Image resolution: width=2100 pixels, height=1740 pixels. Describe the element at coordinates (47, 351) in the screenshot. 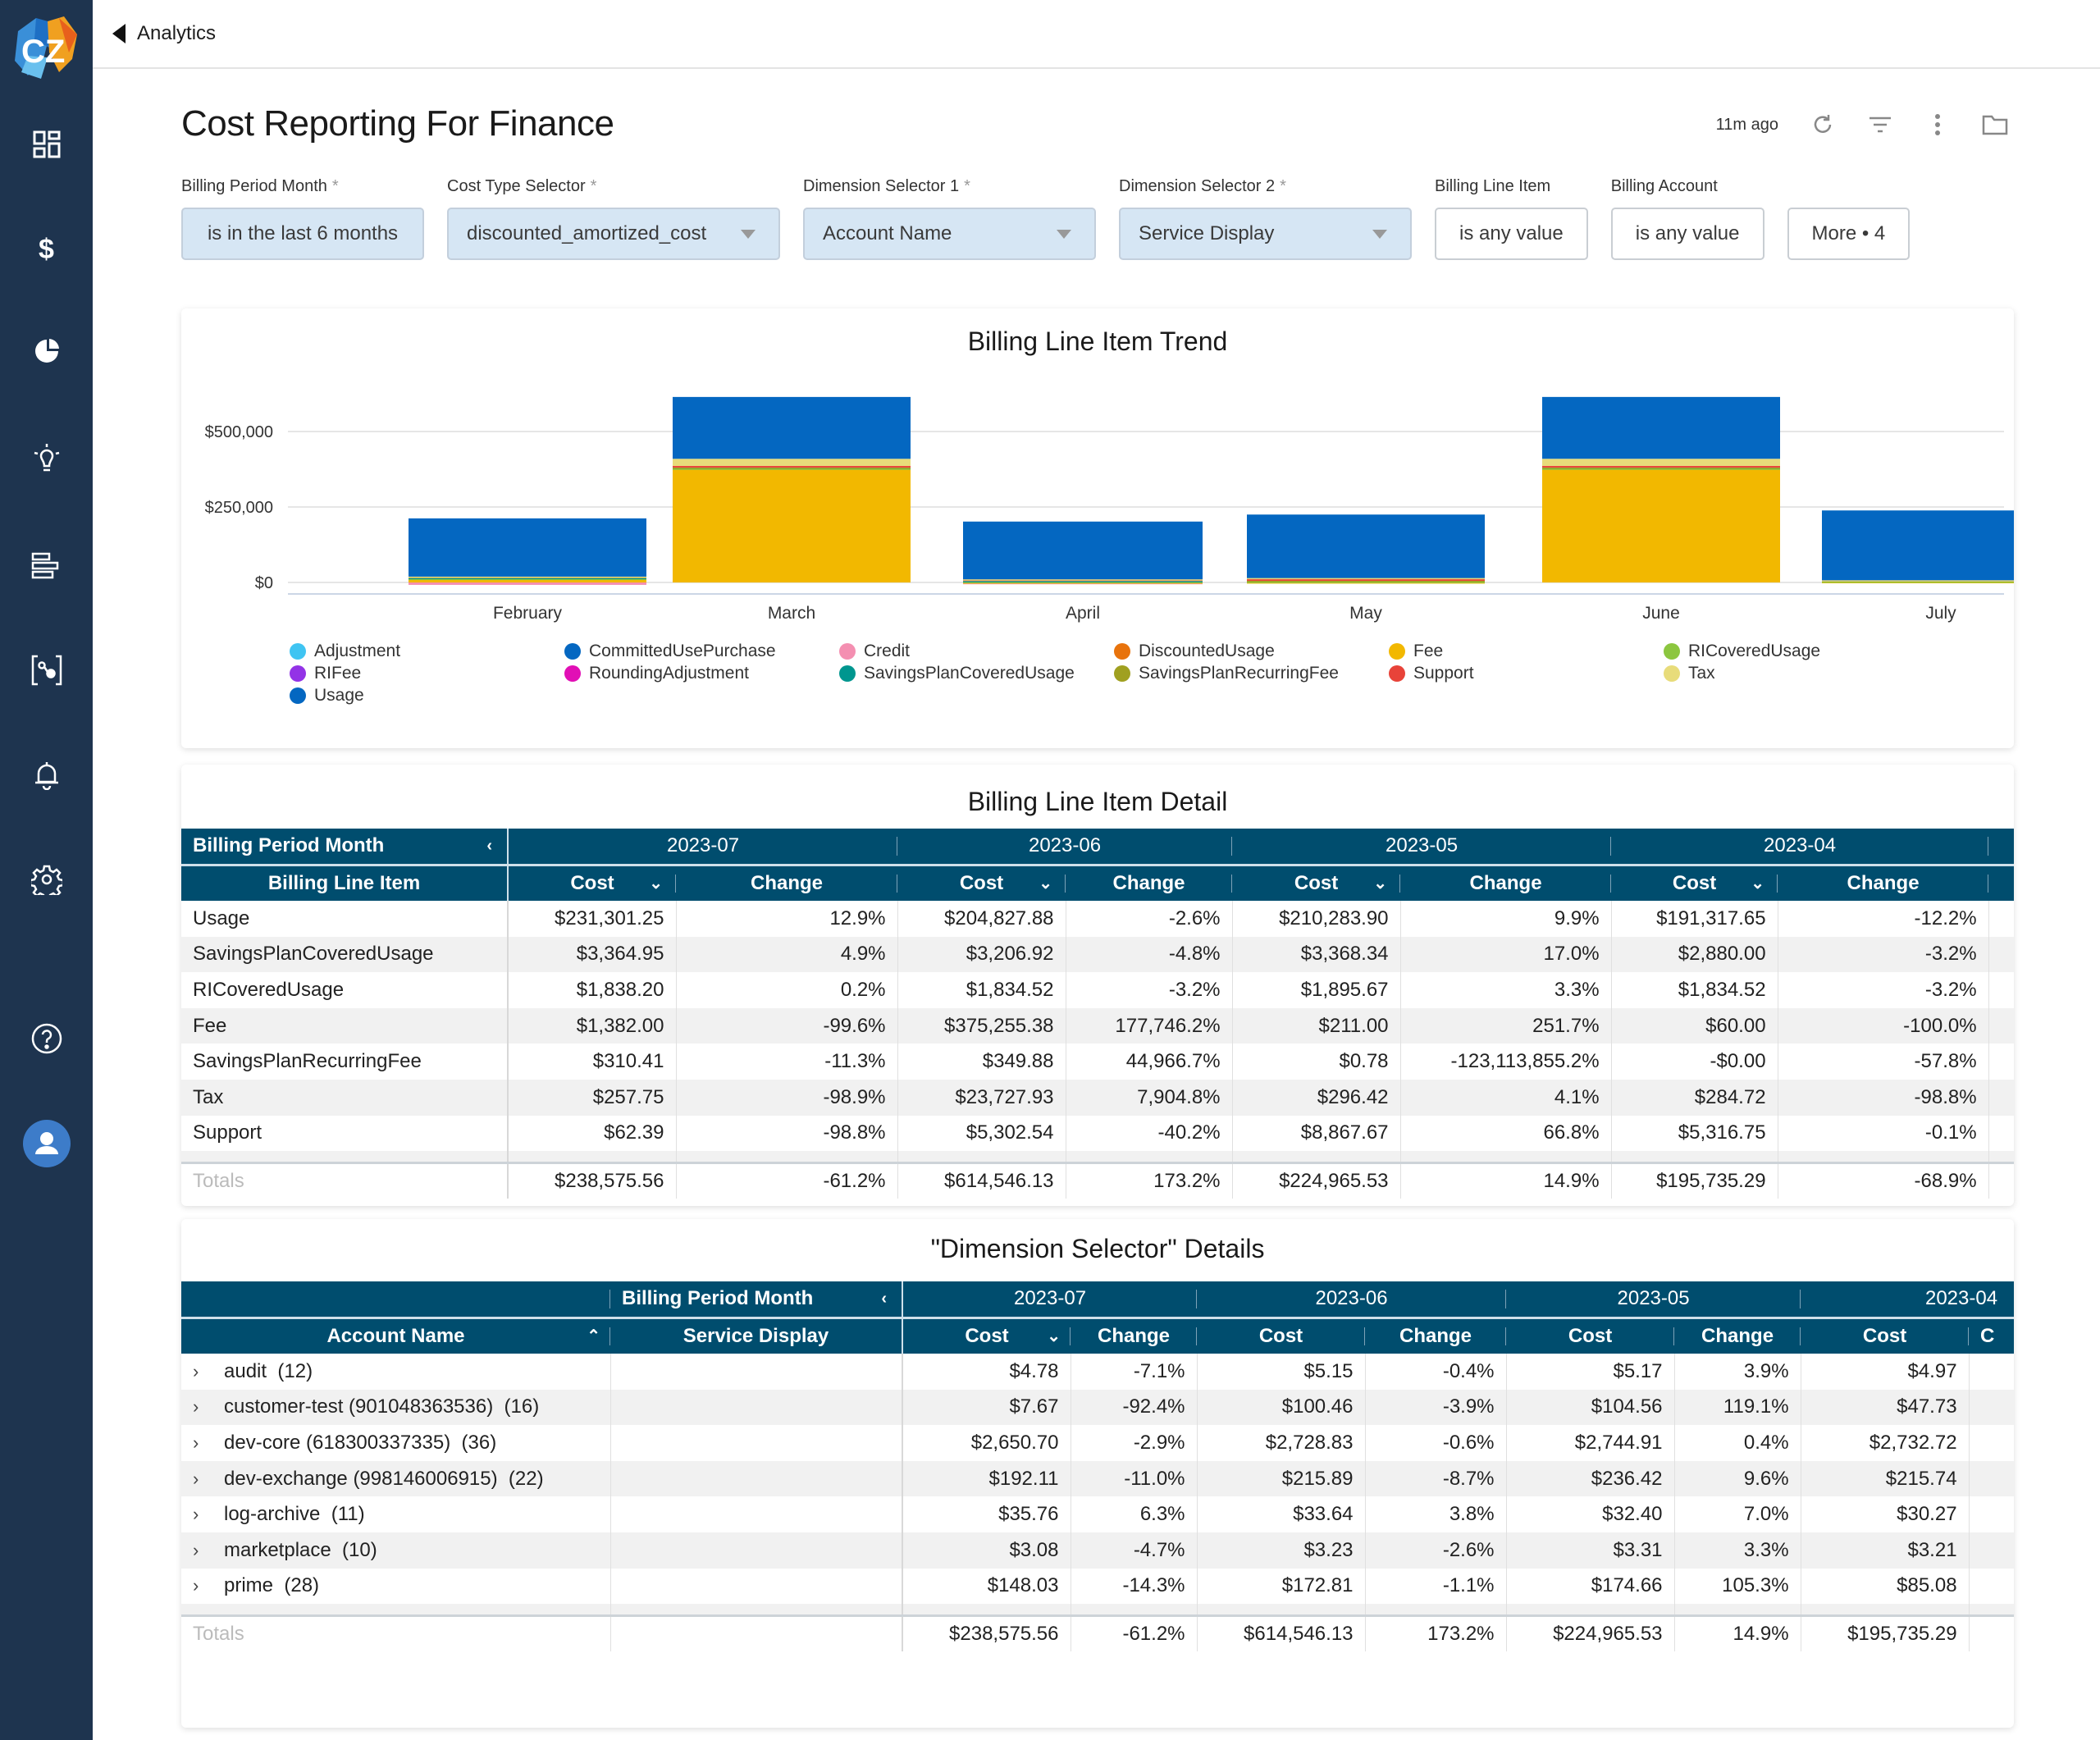

I see `pie-chart-icon` at that location.